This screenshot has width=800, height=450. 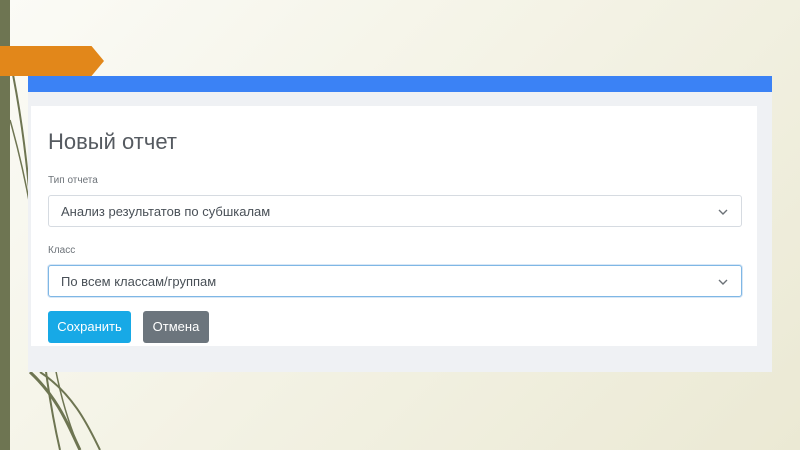 What do you see at coordinates (139, 281) in the screenshot?
I see `class-value: По всем классам/группам` at bounding box center [139, 281].